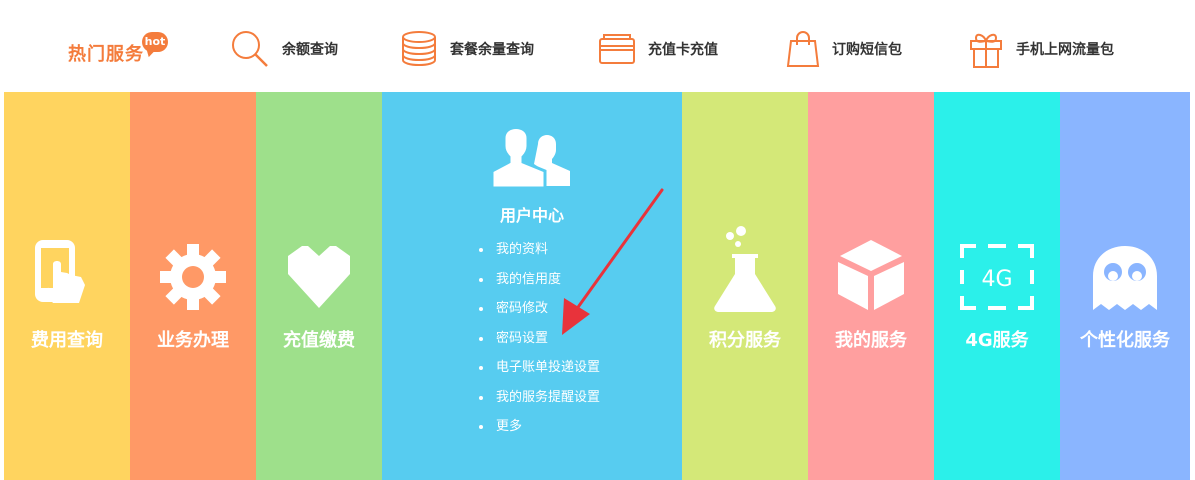  Describe the element at coordinates (67, 340) in the screenshot. I see `column-label: 费用查询` at that location.